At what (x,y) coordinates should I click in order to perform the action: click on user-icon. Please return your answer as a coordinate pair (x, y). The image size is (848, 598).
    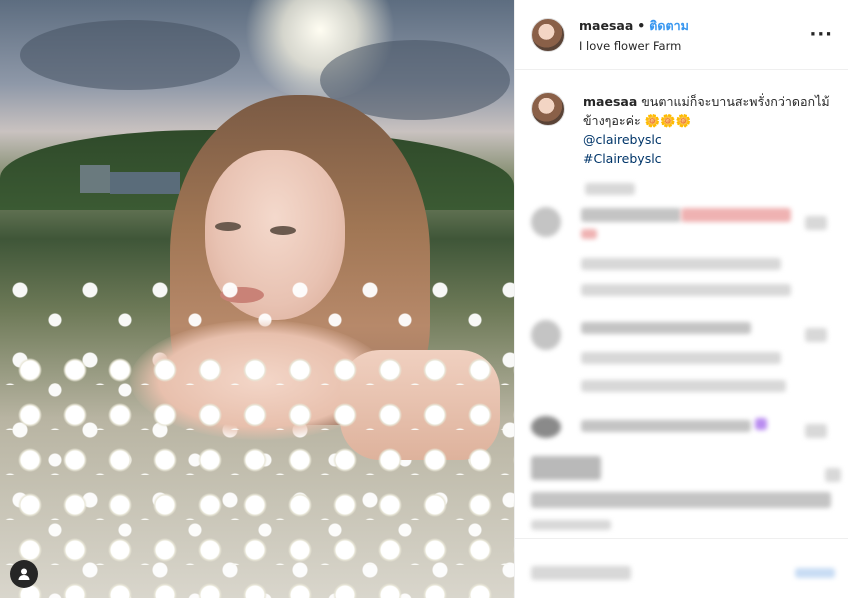
    Looking at the image, I should click on (24, 574).